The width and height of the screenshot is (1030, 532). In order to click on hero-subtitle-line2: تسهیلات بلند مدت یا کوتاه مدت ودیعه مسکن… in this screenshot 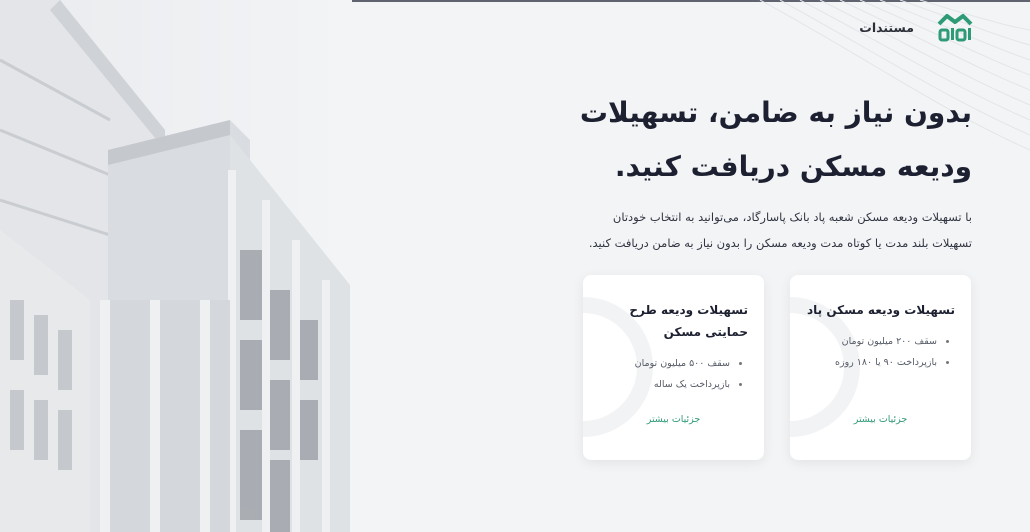, I will do `click(780, 243)`.